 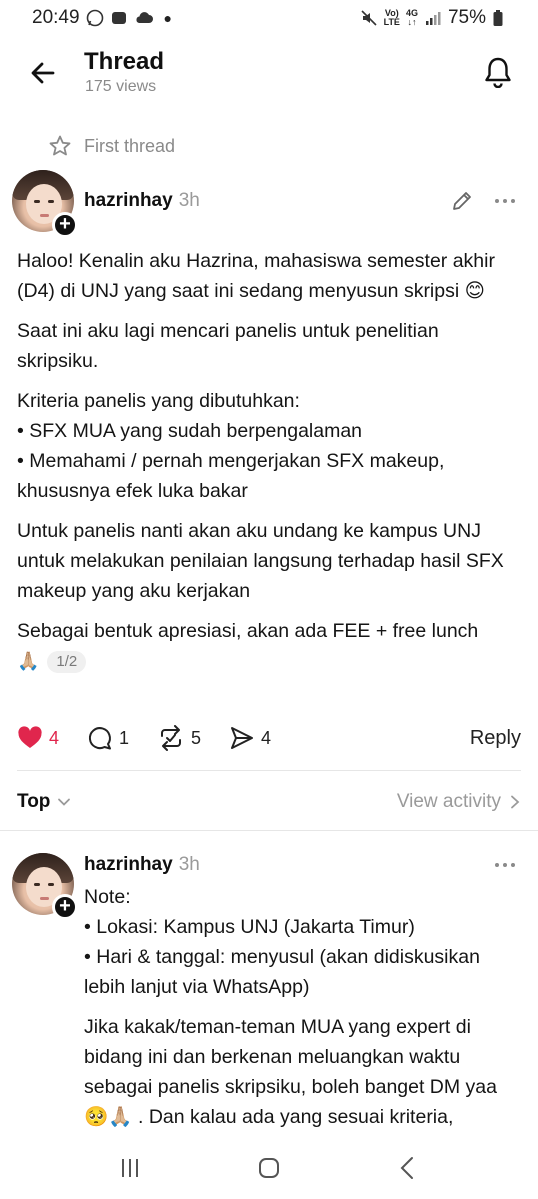 What do you see at coordinates (196, 737) in the screenshot?
I see `repost-count: 5` at bounding box center [196, 737].